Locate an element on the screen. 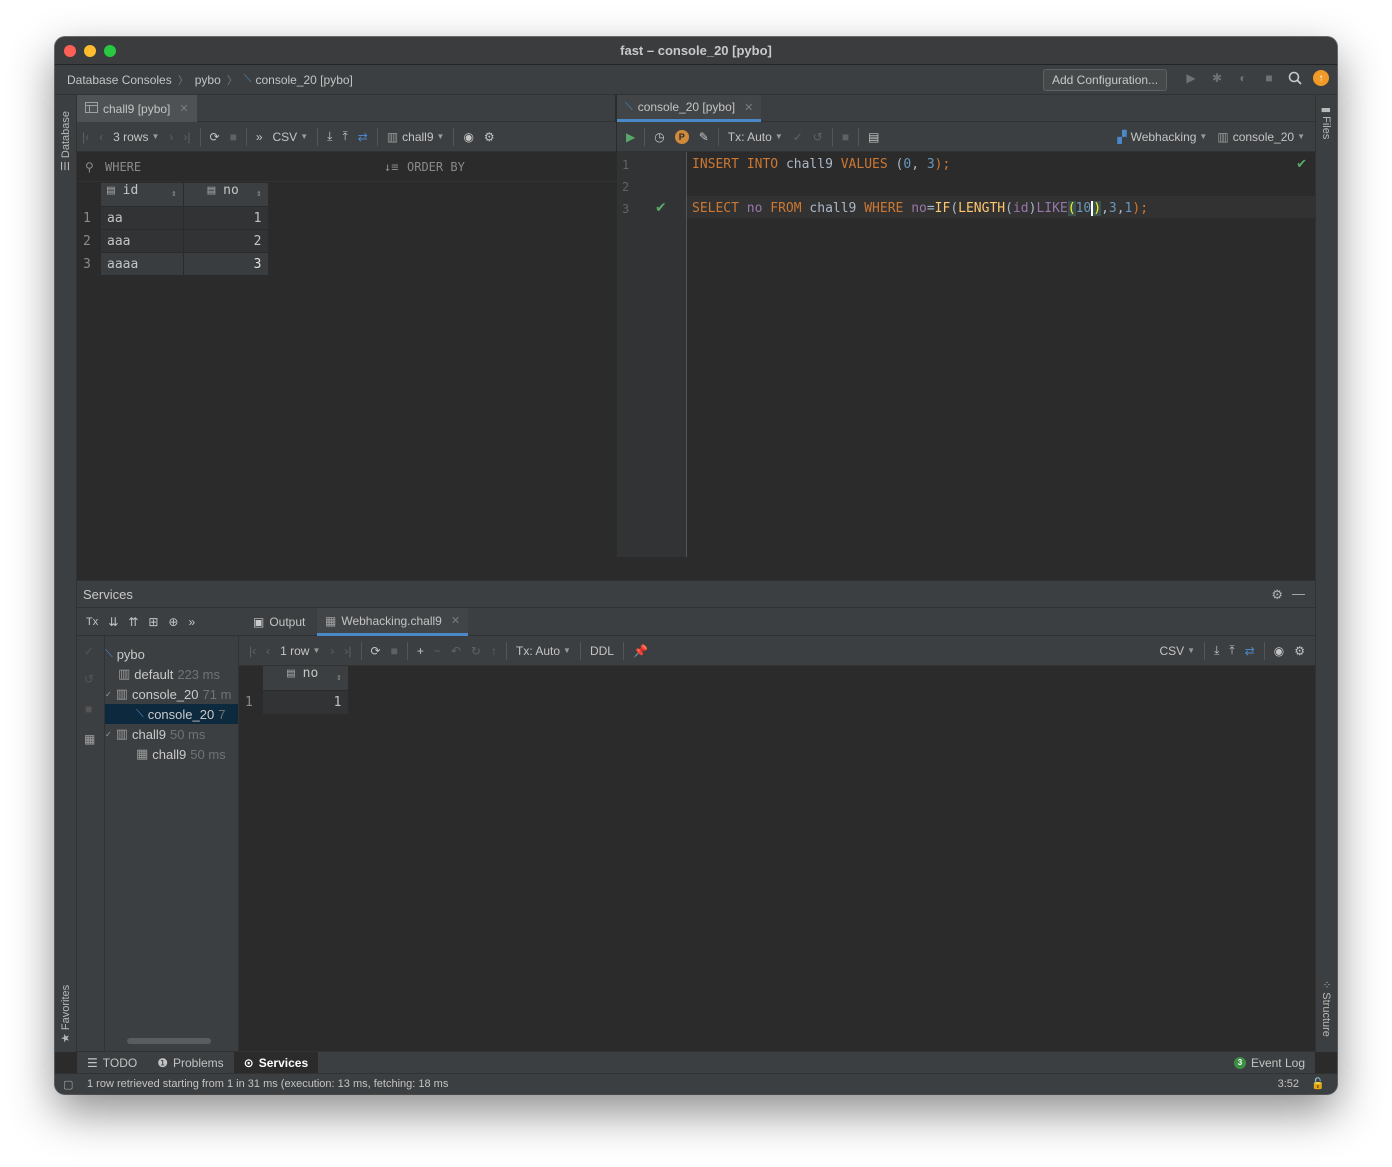 The width and height of the screenshot is (1392, 1167). cell-id: aa is located at coordinates (142, 218).